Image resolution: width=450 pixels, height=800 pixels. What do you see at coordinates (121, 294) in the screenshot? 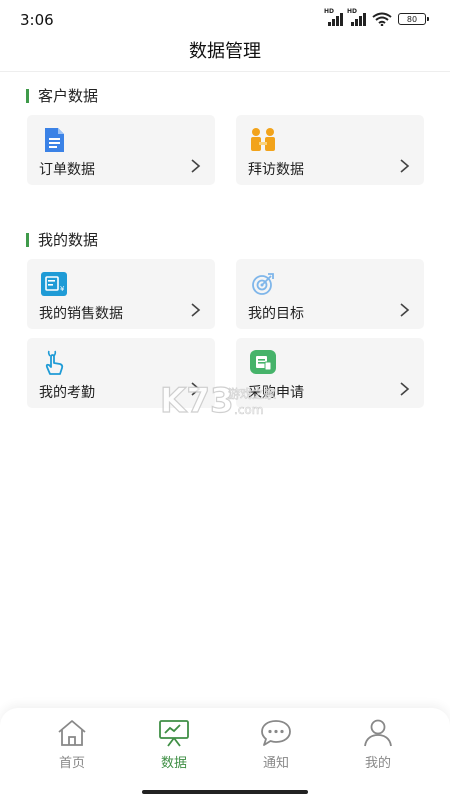
I see `card-my-sales-data: ¥ 我的销售数据` at bounding box center [121, 294].